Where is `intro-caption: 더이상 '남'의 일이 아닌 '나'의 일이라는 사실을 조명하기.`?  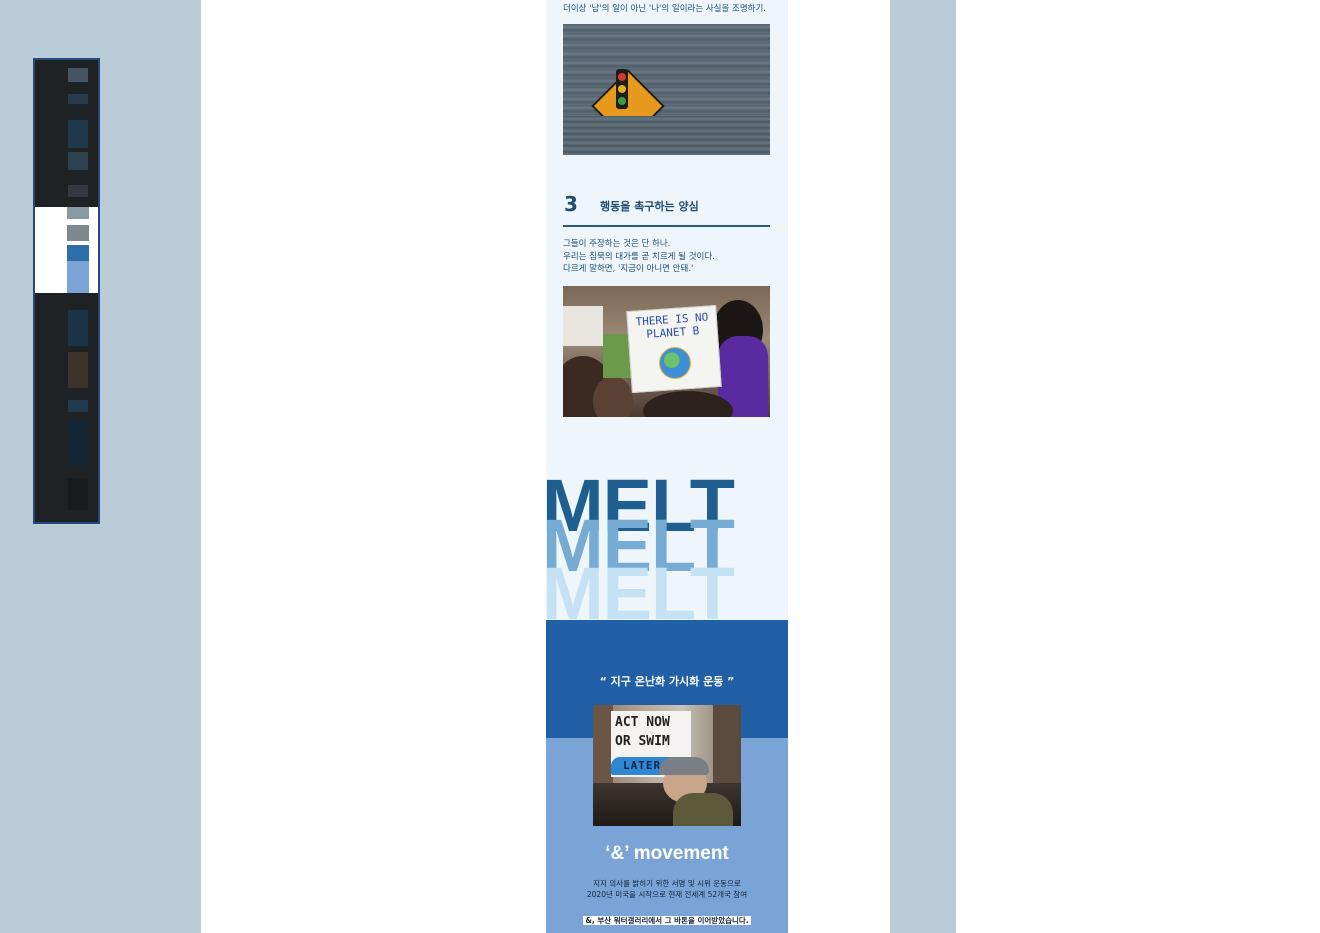 intro-caption: 더이상 '남'의 일이 아닌 '나'의 일이라는 사실을 조명하기. is located at coordinates (665, 9).